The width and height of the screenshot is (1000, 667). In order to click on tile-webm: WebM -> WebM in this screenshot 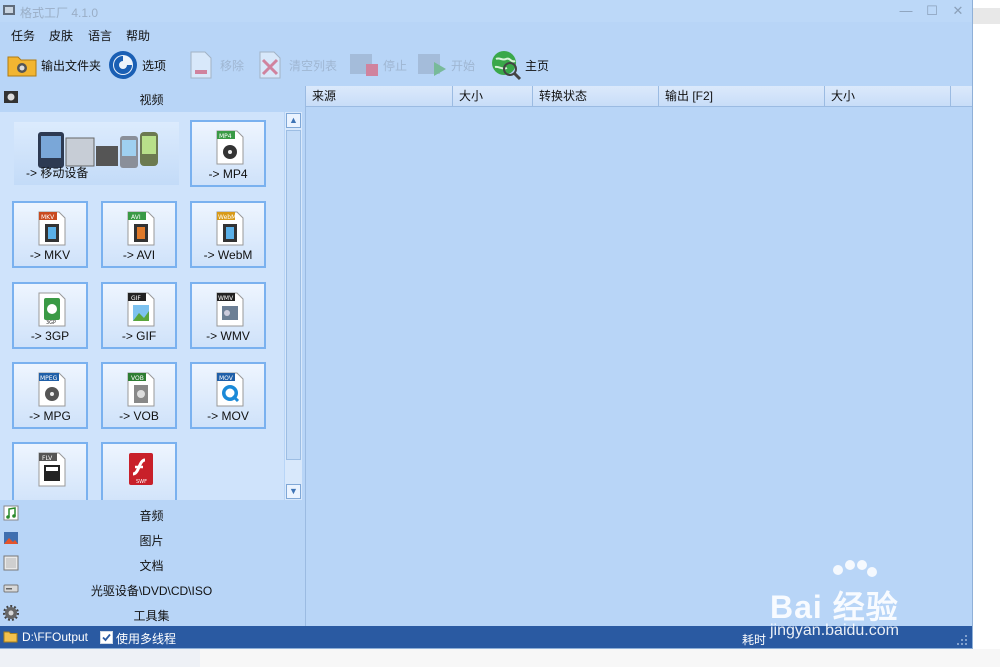, I will do `click(228, 234)`.